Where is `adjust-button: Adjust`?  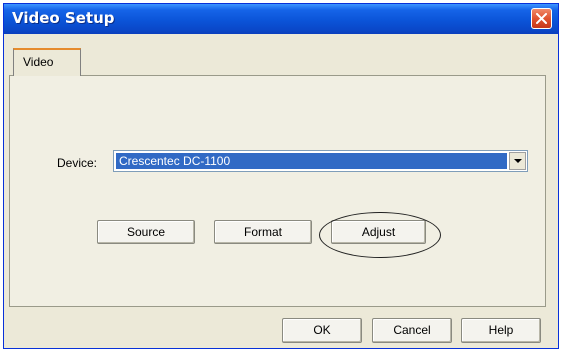
adjust-button: Adjust is located at coordinates (378, 232).